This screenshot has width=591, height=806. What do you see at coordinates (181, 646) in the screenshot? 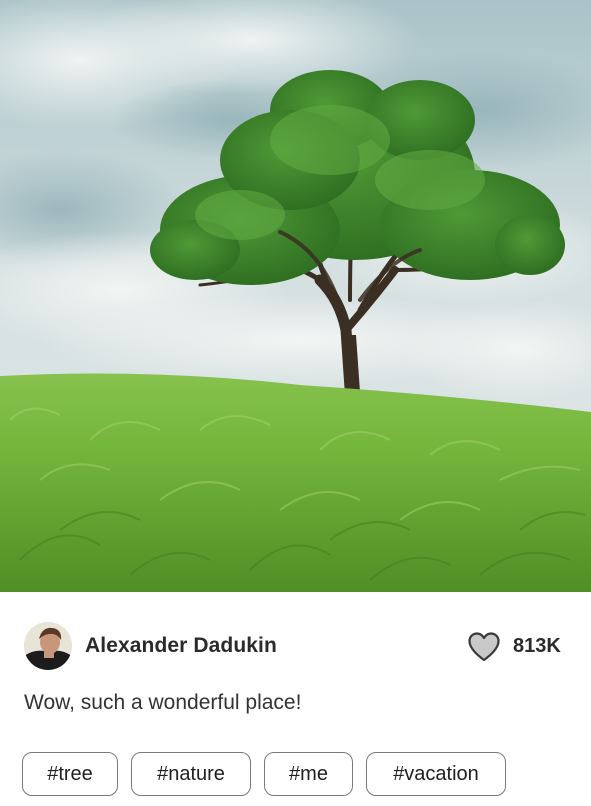
I see `author-name: Alexander Dadukin` at bounding box center [181, 646].